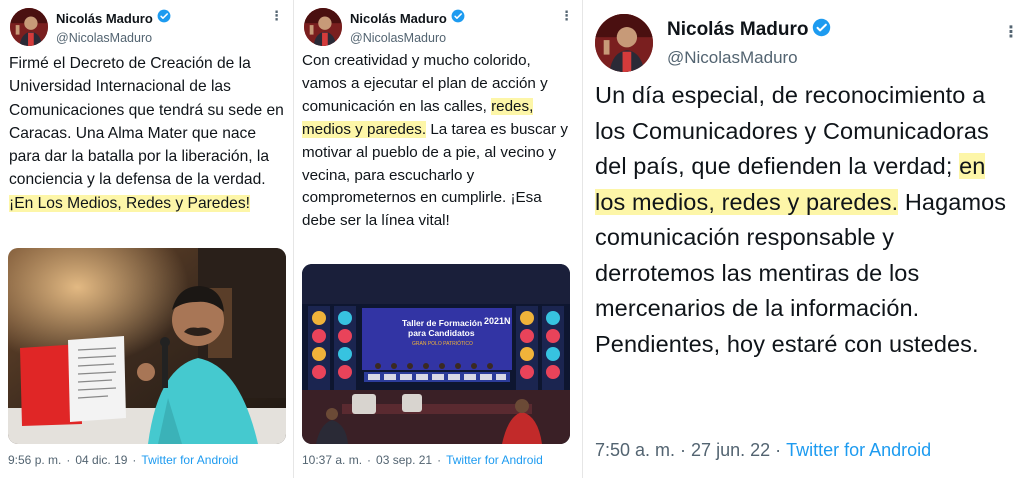 The image size is (1024, 478). Describe the element at coordinates (147, 346) in the screenshot. I see `tweet-photo` at that location.